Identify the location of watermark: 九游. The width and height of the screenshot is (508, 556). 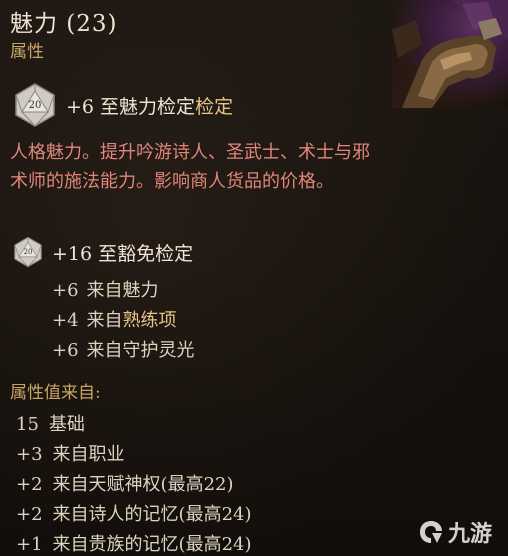
(455, 532).